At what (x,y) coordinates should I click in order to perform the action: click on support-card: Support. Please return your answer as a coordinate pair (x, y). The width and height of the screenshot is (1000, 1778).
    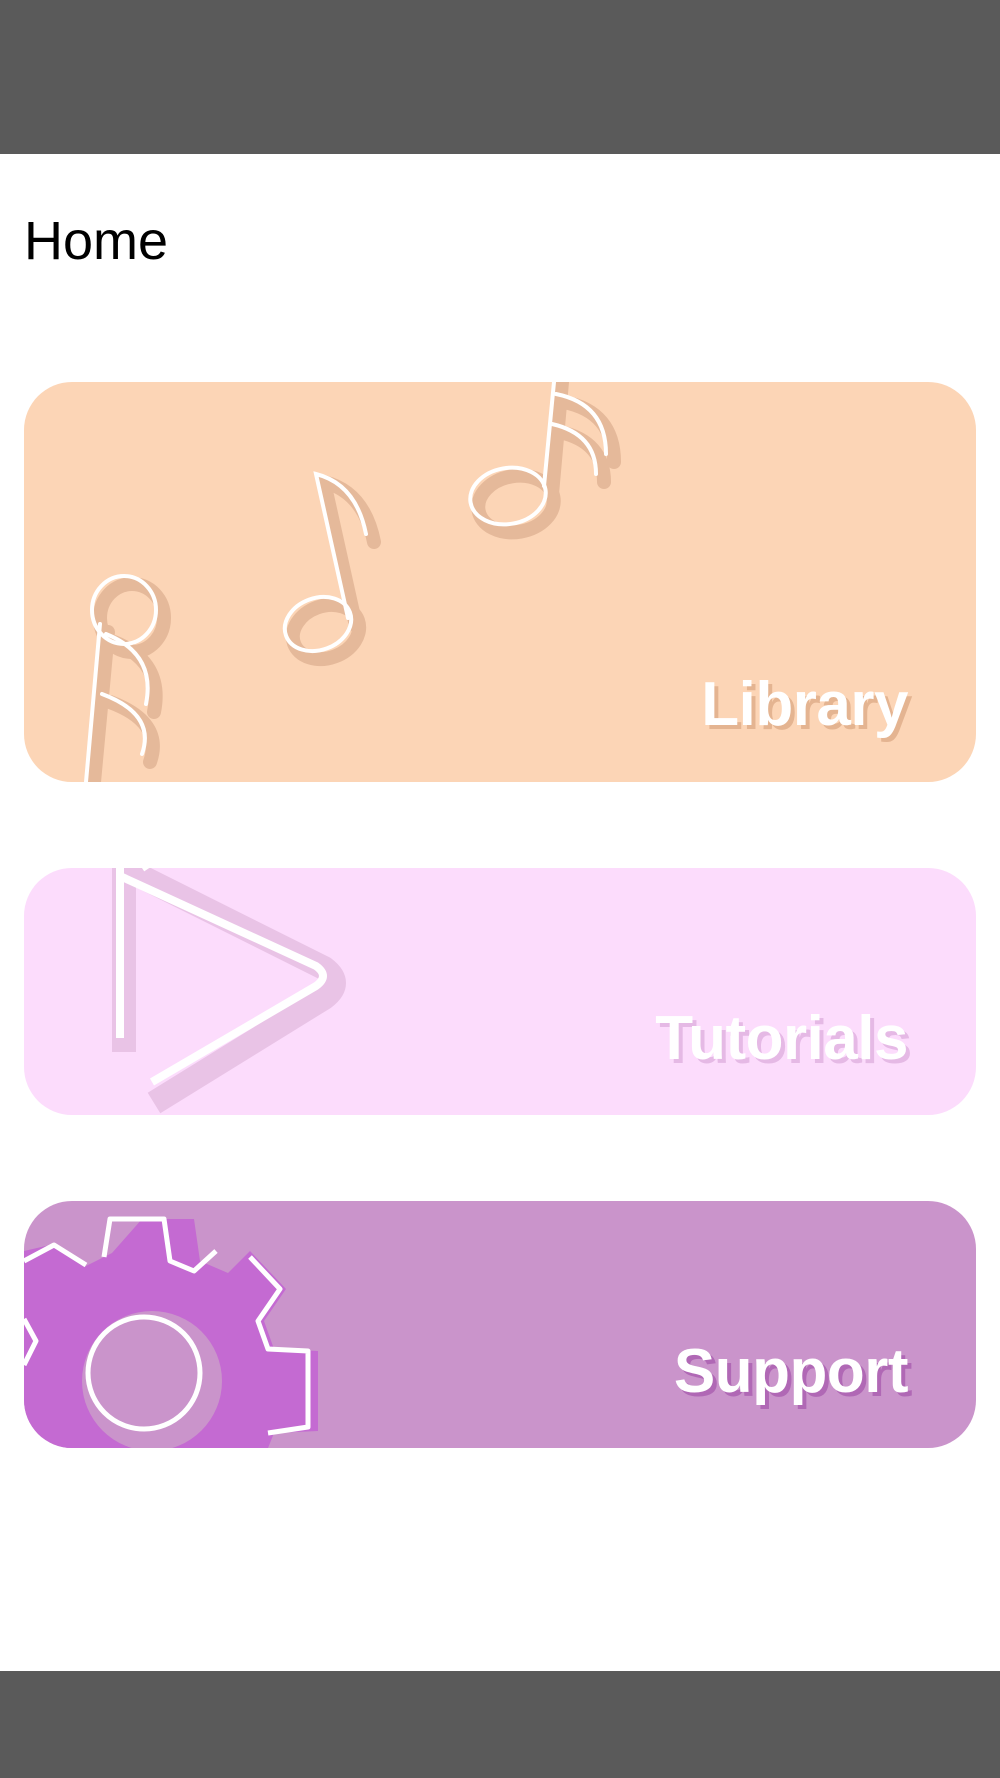
    Looking at the image, I should click on (500, 1324).